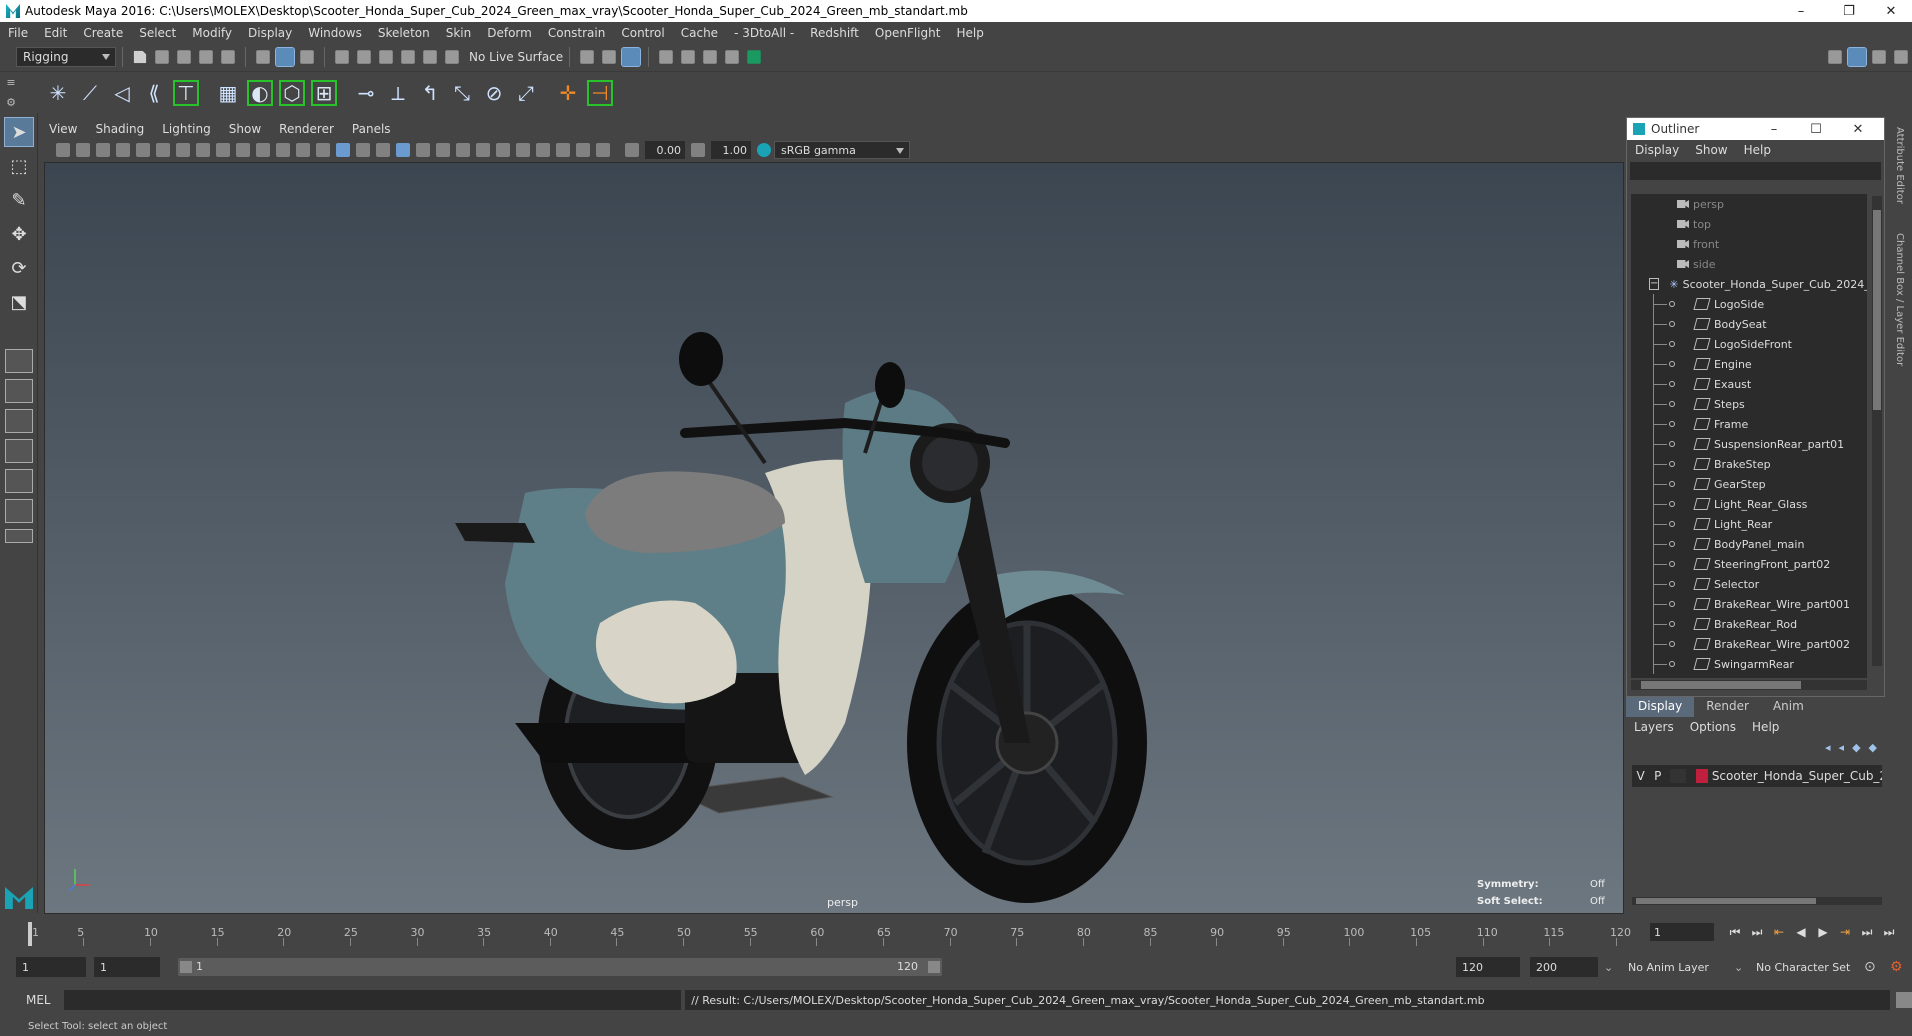 This screenshot has width=1912, height=1036. Describe the element at coordinates (1657, 776) in the screenshot. I see `layer-playback-toggle: P` at that location.